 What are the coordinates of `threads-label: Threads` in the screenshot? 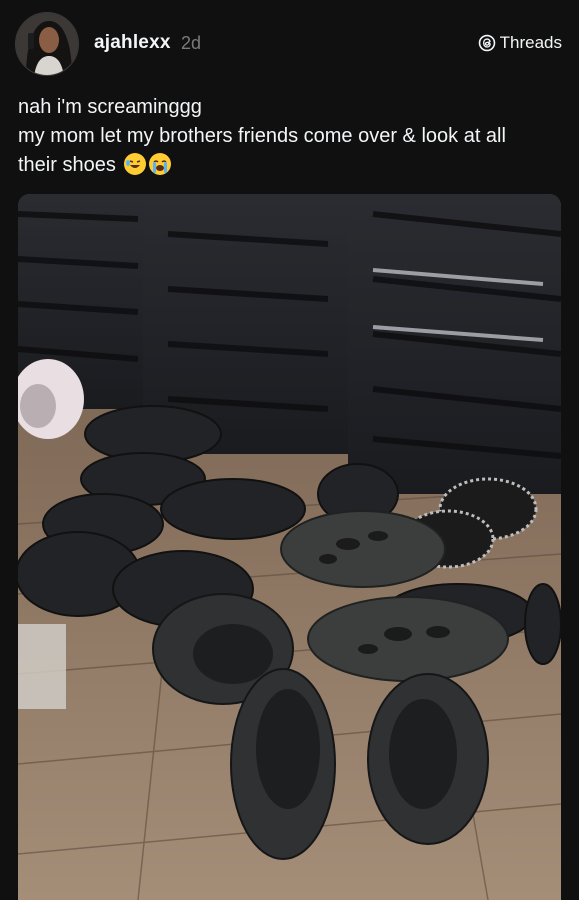 It's located at (530, 42).